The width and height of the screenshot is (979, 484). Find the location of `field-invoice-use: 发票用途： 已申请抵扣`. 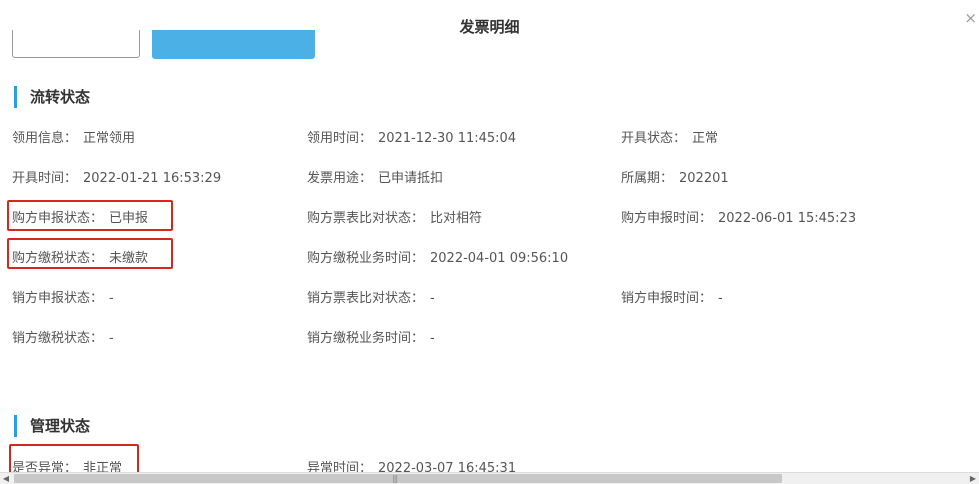

field-invoice-use: 发票用途： 已申请抵扣 is located at coordinates (375, 176).